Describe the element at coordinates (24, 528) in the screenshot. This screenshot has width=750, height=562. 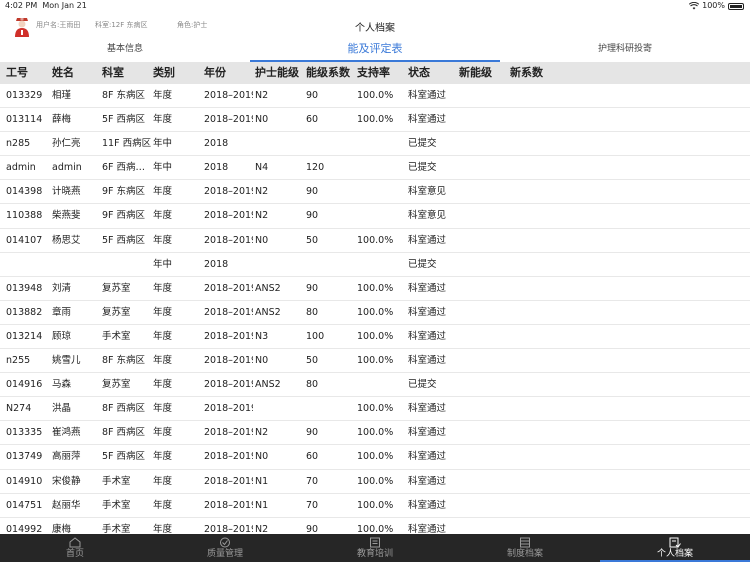
I see `cell-id: 014992` at that location.